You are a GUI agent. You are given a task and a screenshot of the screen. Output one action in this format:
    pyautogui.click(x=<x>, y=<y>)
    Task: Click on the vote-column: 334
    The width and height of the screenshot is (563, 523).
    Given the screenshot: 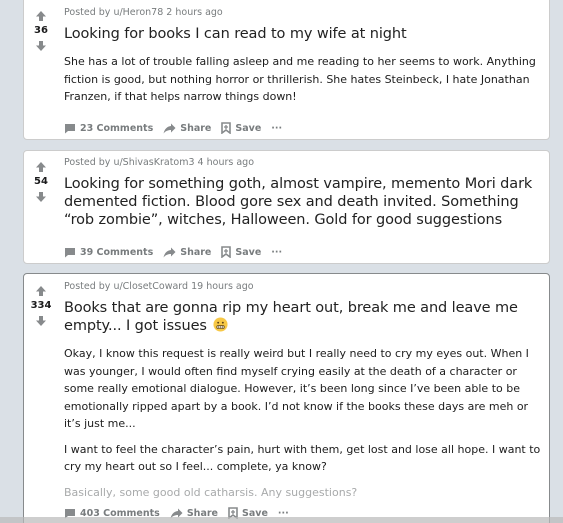 What is the action you would take?
    pyautogui.click(x=41, y=306)
    